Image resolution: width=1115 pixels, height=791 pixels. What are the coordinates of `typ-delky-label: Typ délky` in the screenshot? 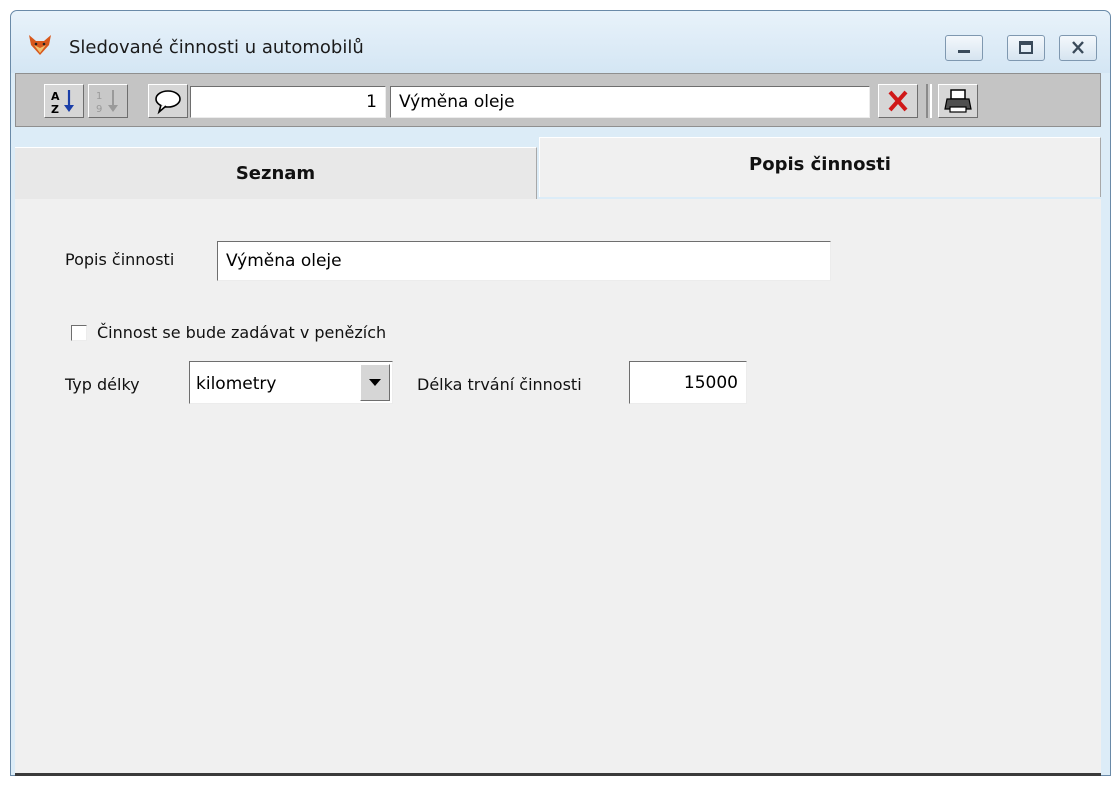 It's located at (102, 384).